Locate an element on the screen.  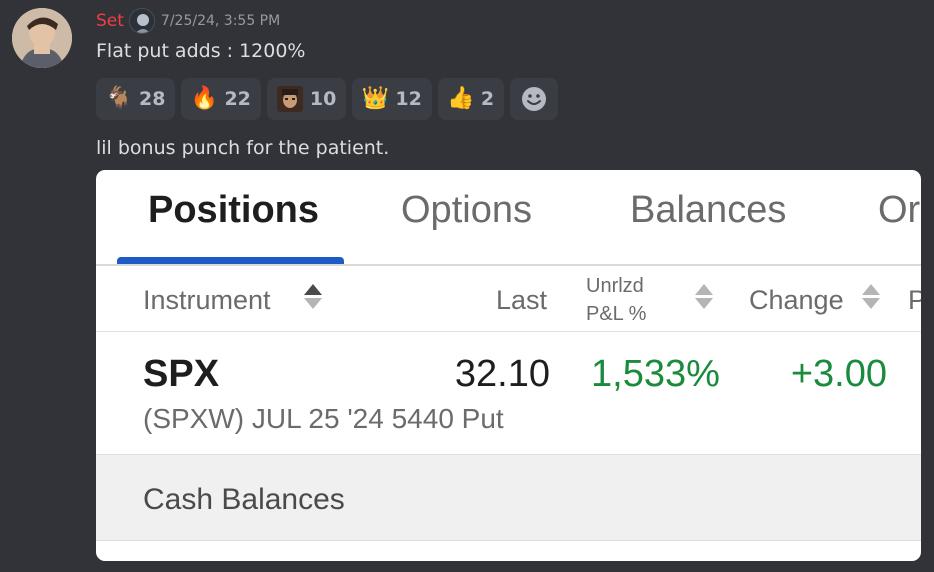
reaction-count: 2 is located at coordinates (487, 99).